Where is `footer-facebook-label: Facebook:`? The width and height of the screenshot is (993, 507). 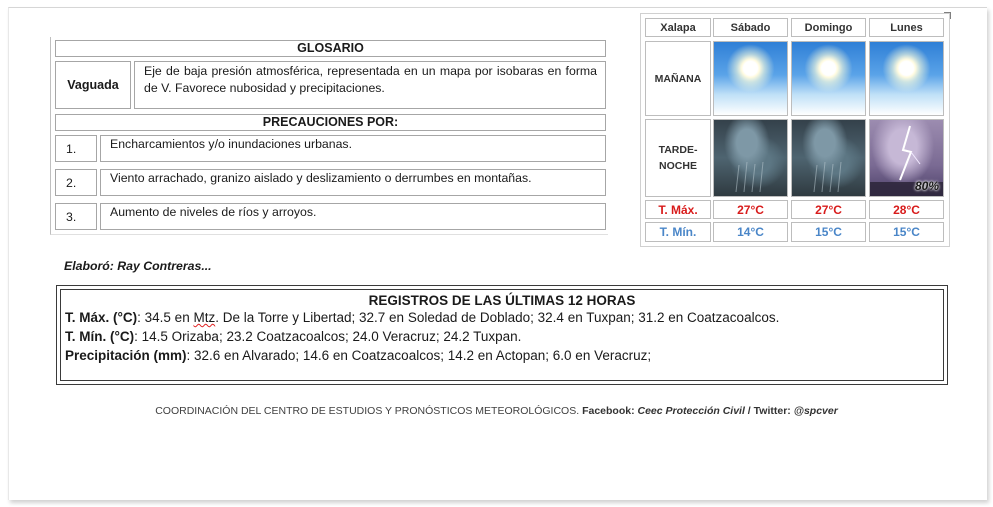
footer-facebook-label: Facebook: is located at coordinates (610, 411).